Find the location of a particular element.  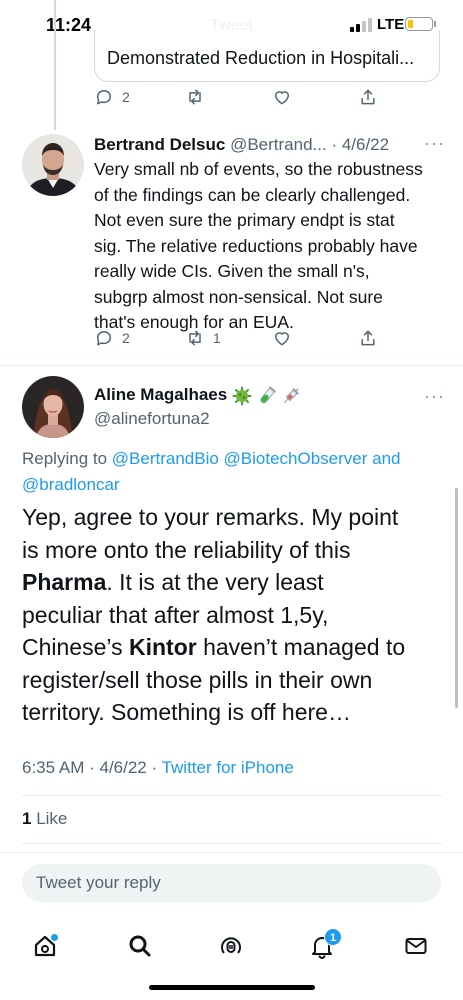

reply-input is located at coordinates (231, 883).